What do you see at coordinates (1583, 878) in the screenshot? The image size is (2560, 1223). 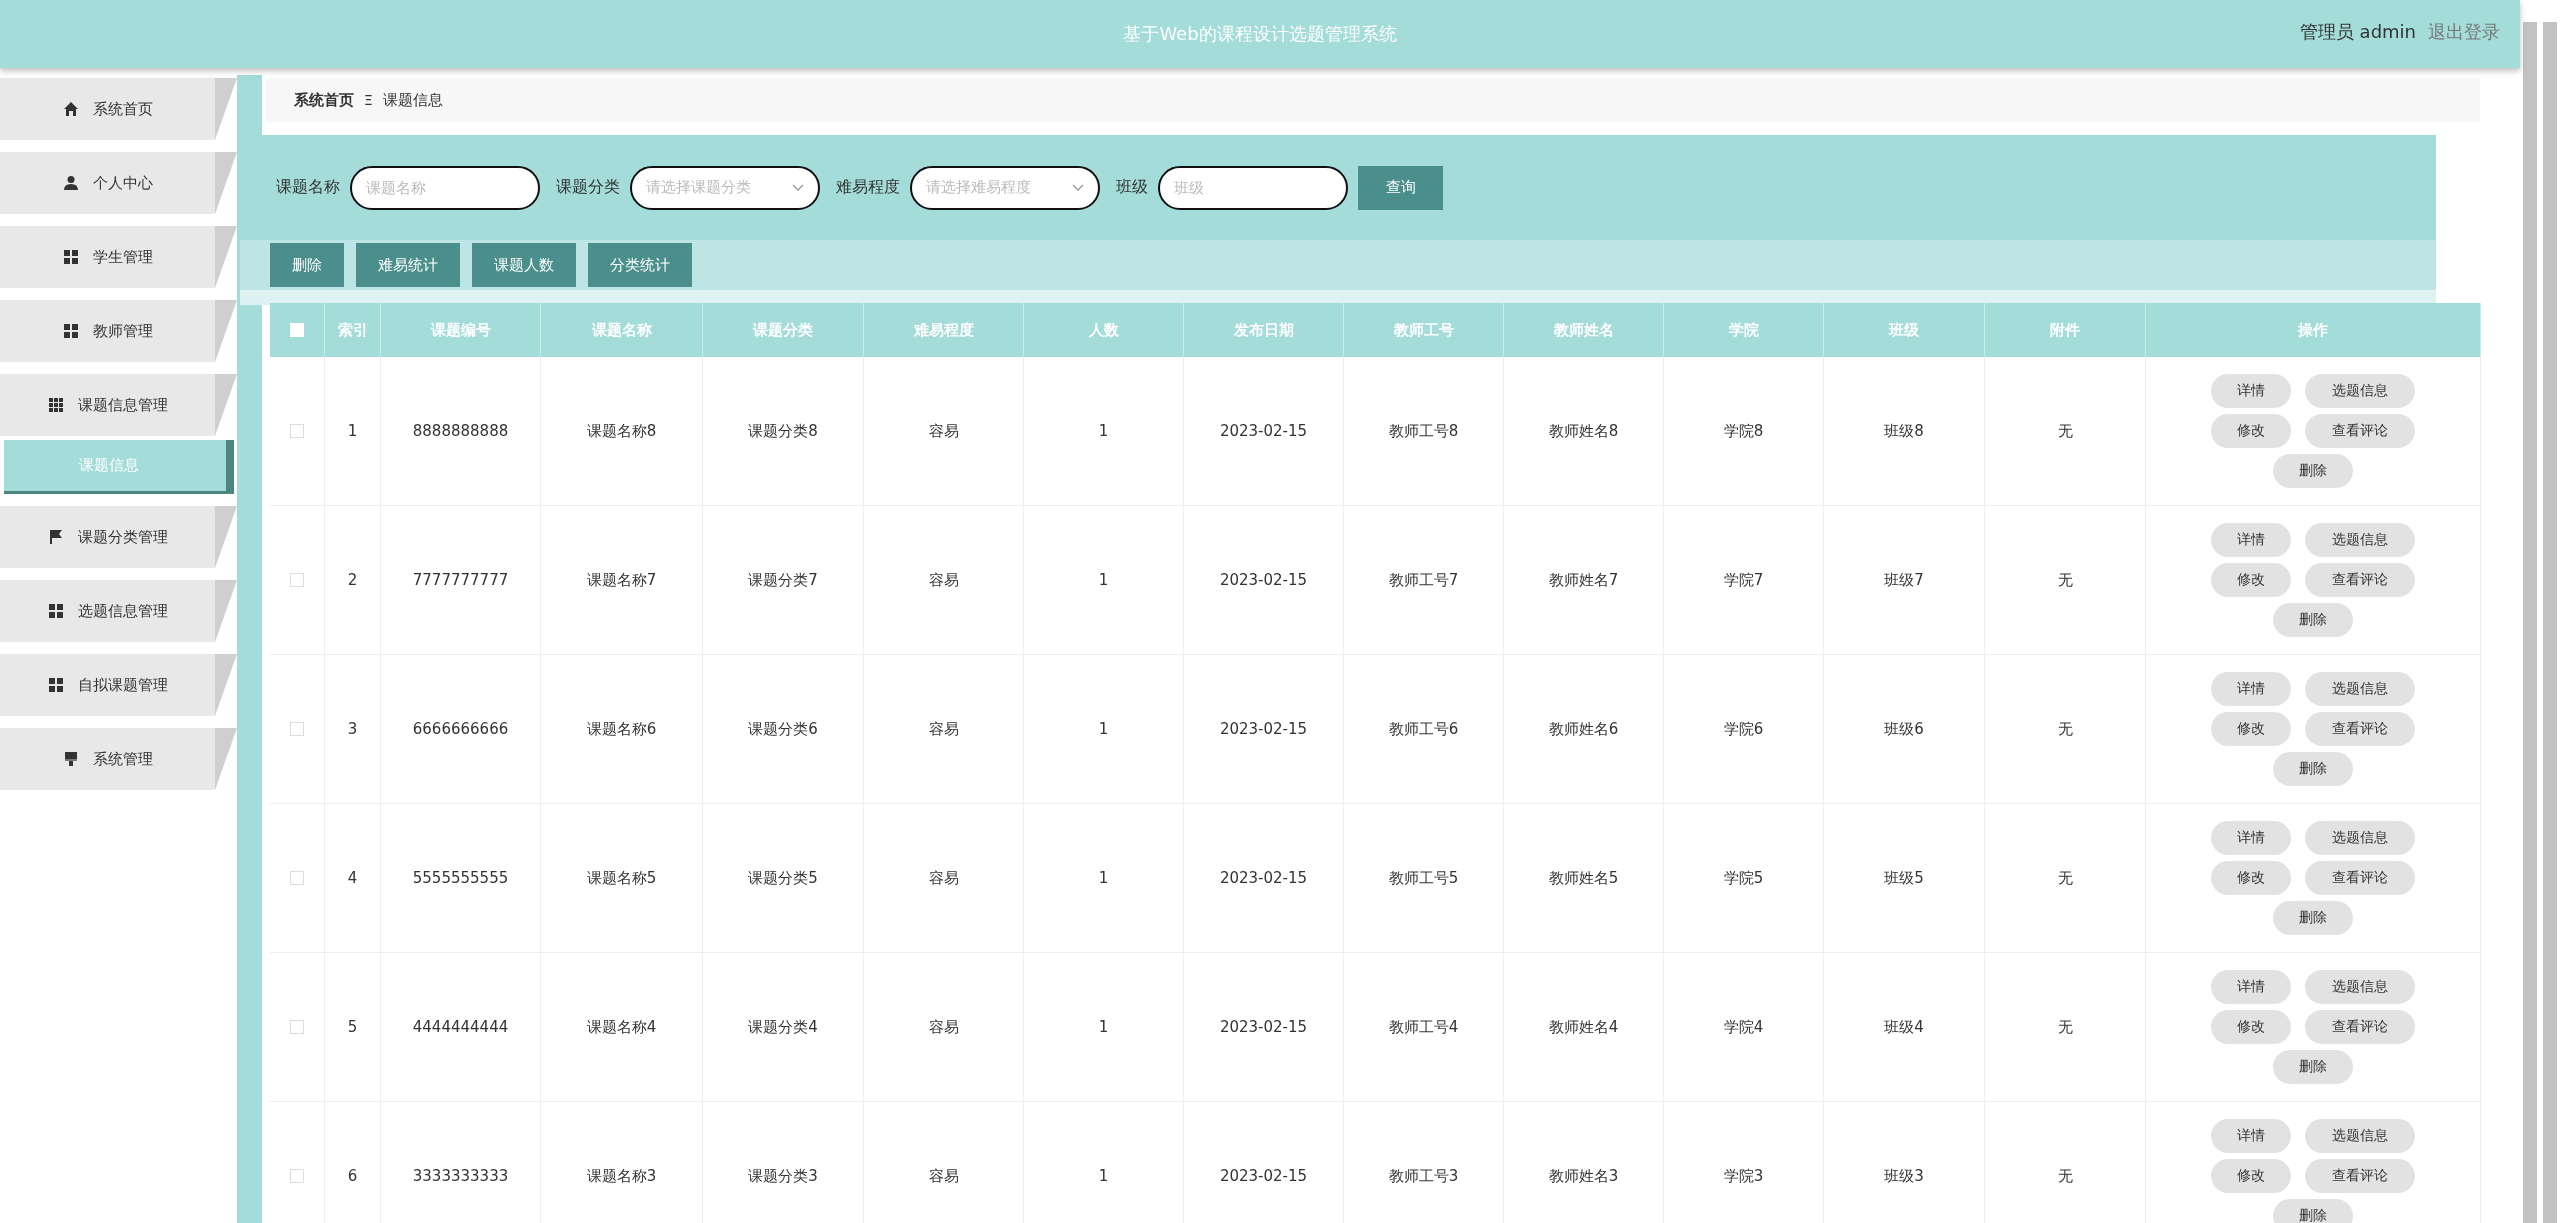 I see `table-cell: 教师姓名5` at bounding box center [1583, 878].